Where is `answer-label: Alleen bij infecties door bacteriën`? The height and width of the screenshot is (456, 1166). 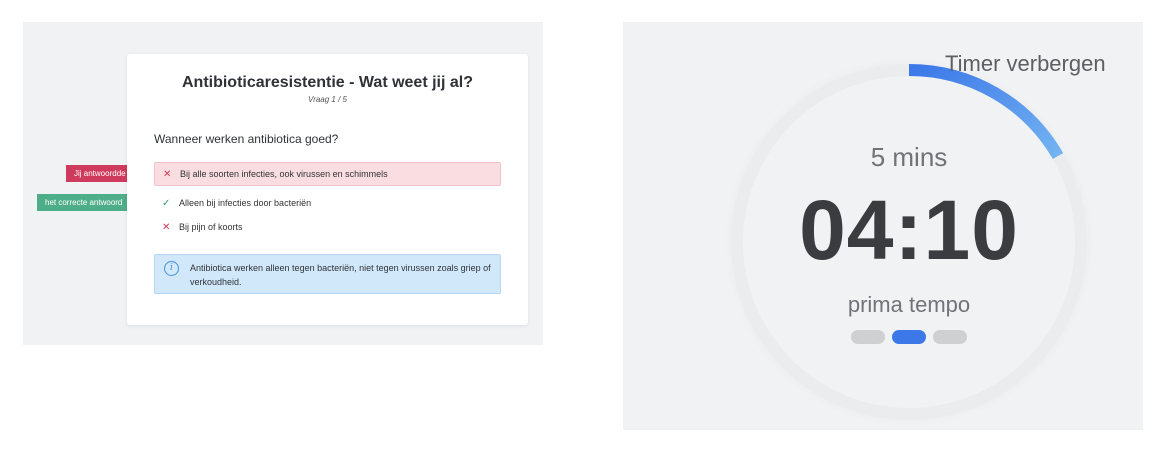 answer-label: Alleen bij infecties door bacteriën is located at coordinates (245, 203).